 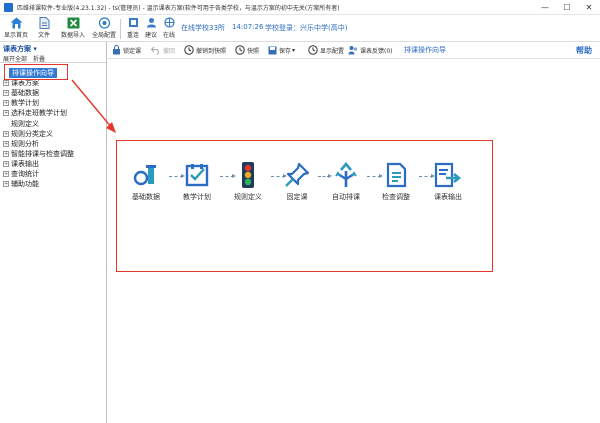 I want to click on snapshot-label: 快照, so click(x=253, y=51).